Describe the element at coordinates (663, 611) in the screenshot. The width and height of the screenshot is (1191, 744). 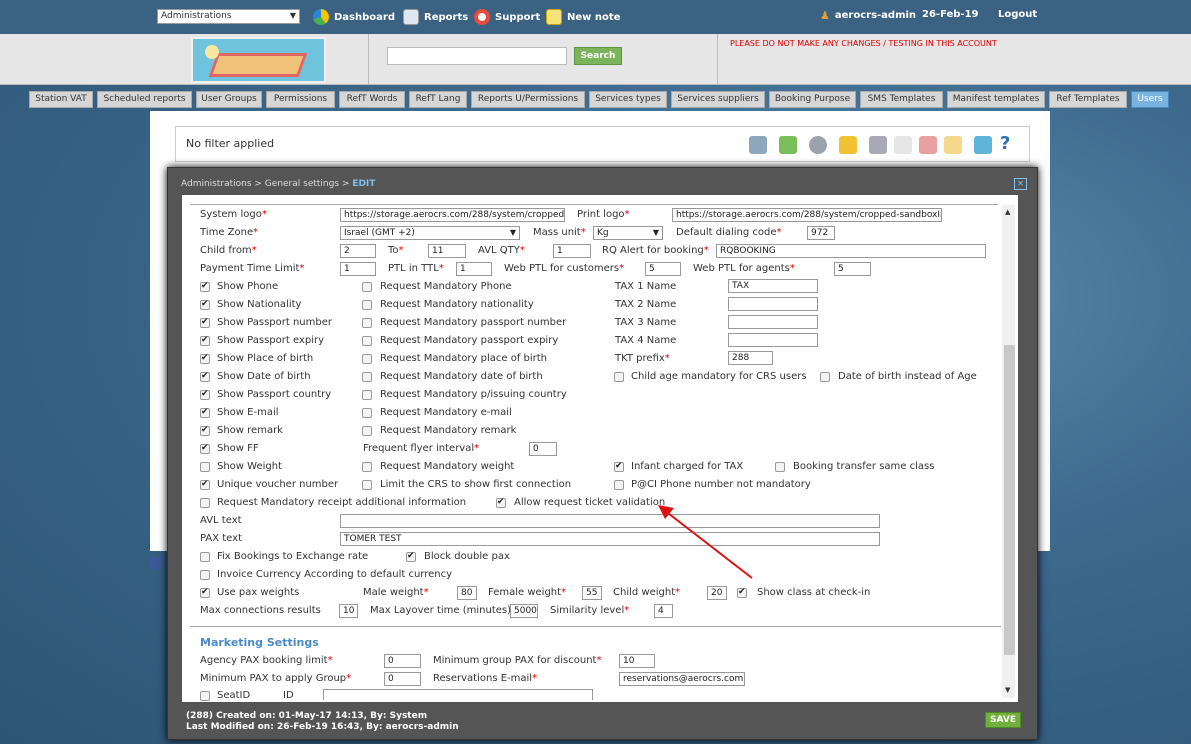
I see `similarity-input: 4` at that location.